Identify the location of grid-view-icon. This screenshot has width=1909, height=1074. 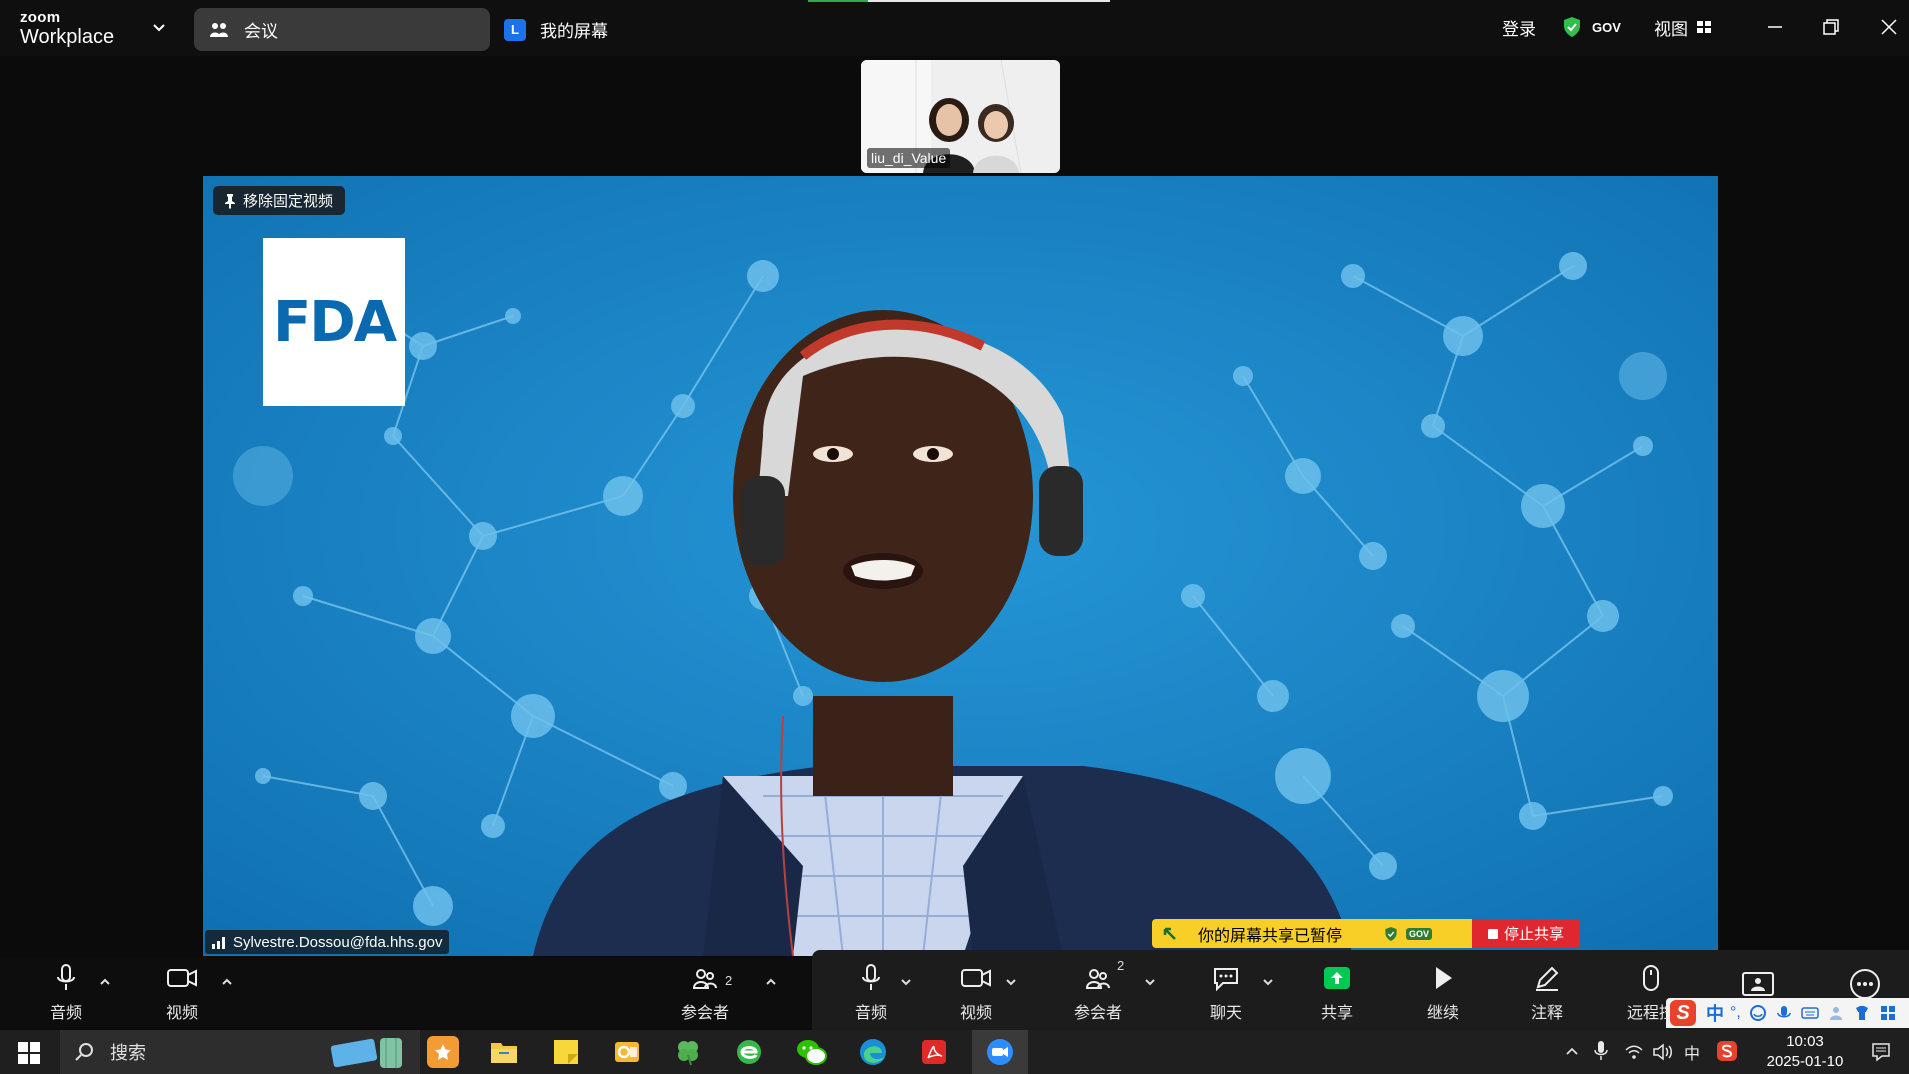
(1704, 27).